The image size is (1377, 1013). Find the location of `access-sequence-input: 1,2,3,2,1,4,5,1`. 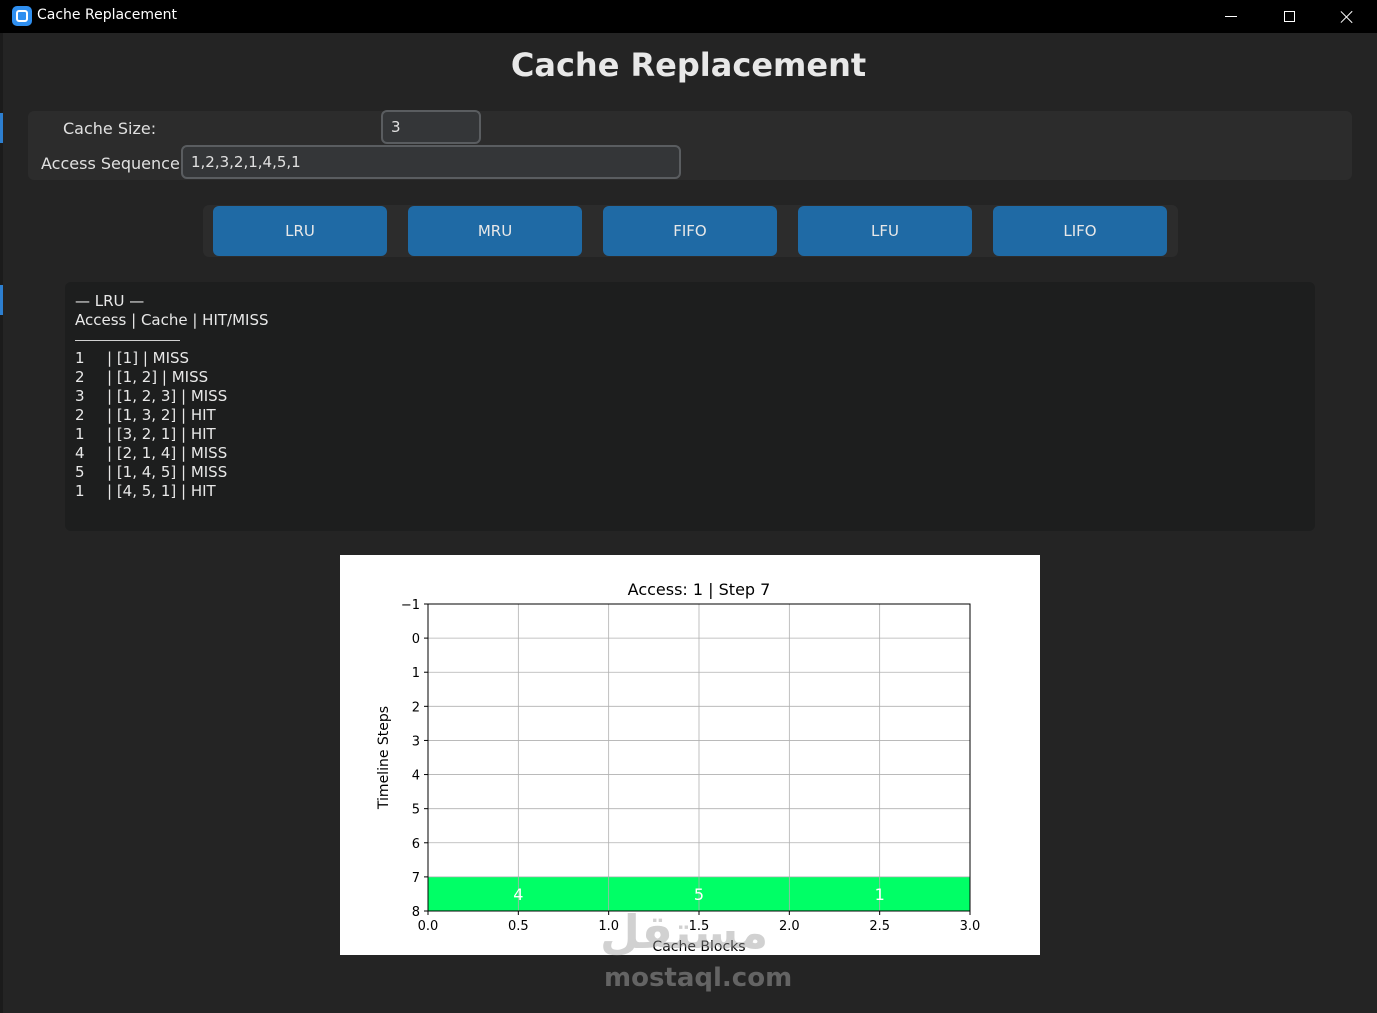

access-sequence-input: 1,2,3,2,1,4,5,1 is located at coordinates (431, 162).